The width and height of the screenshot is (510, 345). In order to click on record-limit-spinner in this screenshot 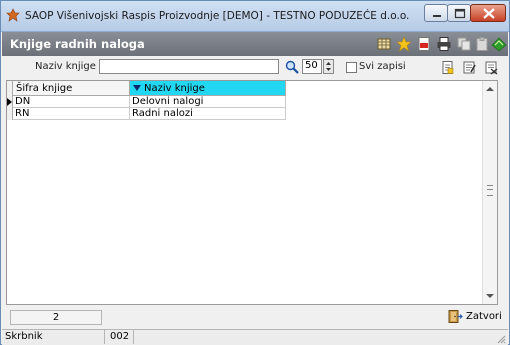, I will do `click(328, 66)`.